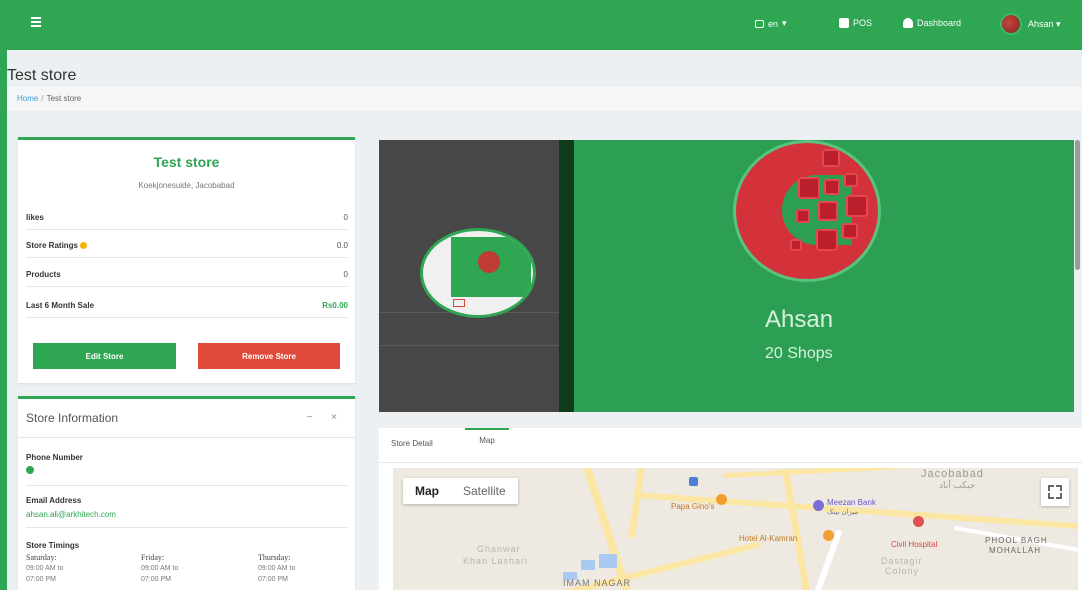  I want to click on remove-store-button: Remove Store, so click(269, 356).